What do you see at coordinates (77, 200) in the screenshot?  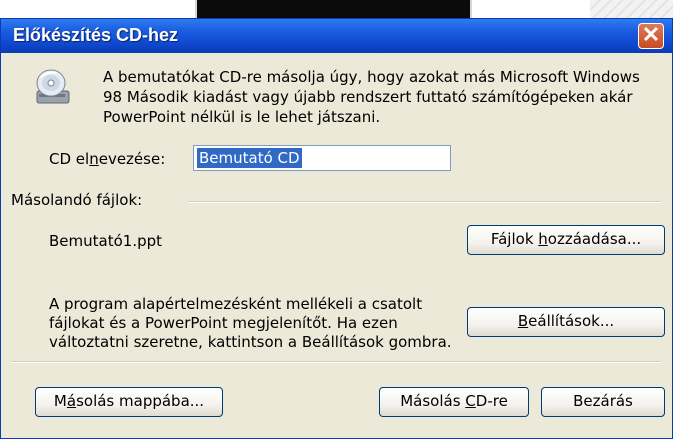 I see `files-section-header: Másolandó fájlok:` at bounding box center [77, 200].